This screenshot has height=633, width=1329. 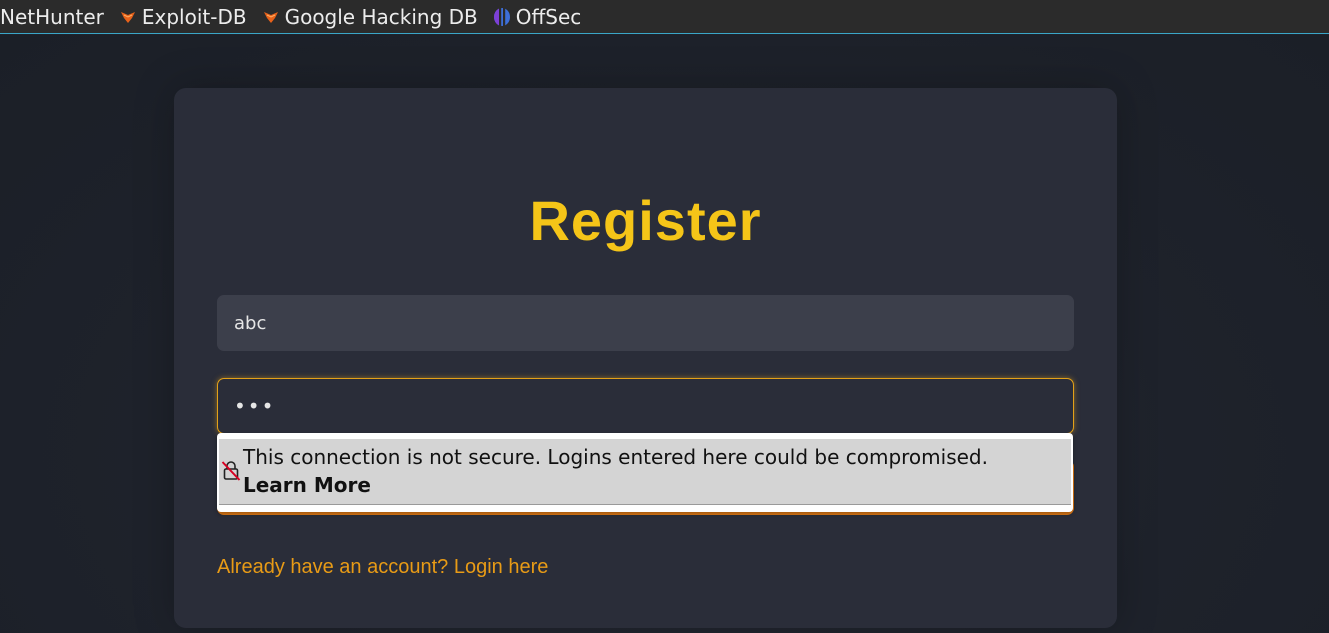 I want to click on bookmark-label: OffSec, so click(x=548, y=16).